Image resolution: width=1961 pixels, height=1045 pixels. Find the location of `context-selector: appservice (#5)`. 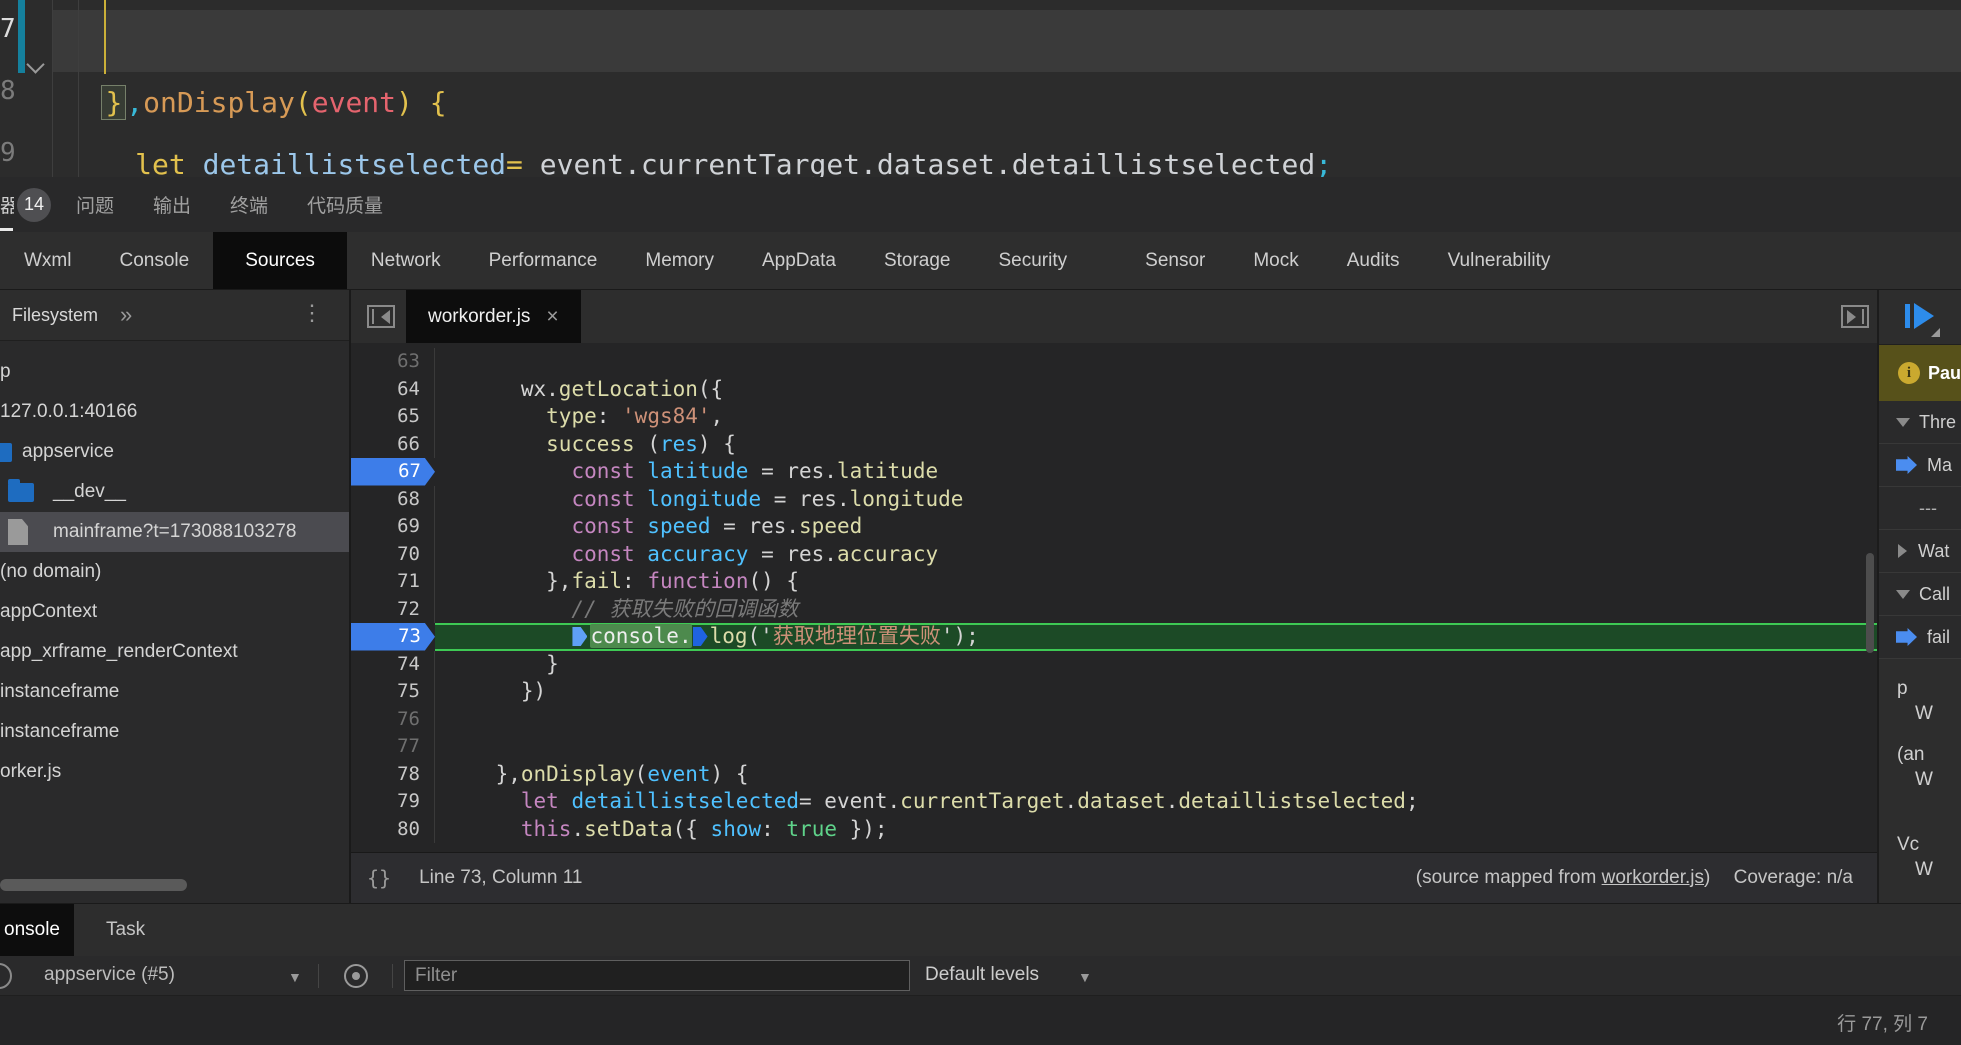

context-selector: appservice (#5) is located at coordinates (109, 975).